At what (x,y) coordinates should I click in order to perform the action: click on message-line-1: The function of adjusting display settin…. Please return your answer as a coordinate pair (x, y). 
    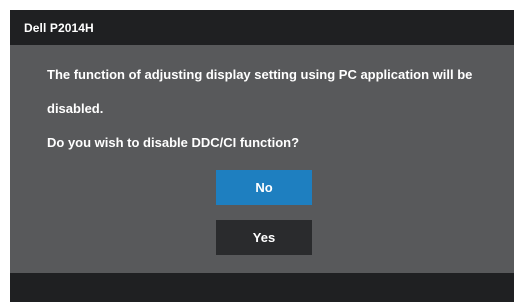
    Looking at the image, I should click on (260, 74).